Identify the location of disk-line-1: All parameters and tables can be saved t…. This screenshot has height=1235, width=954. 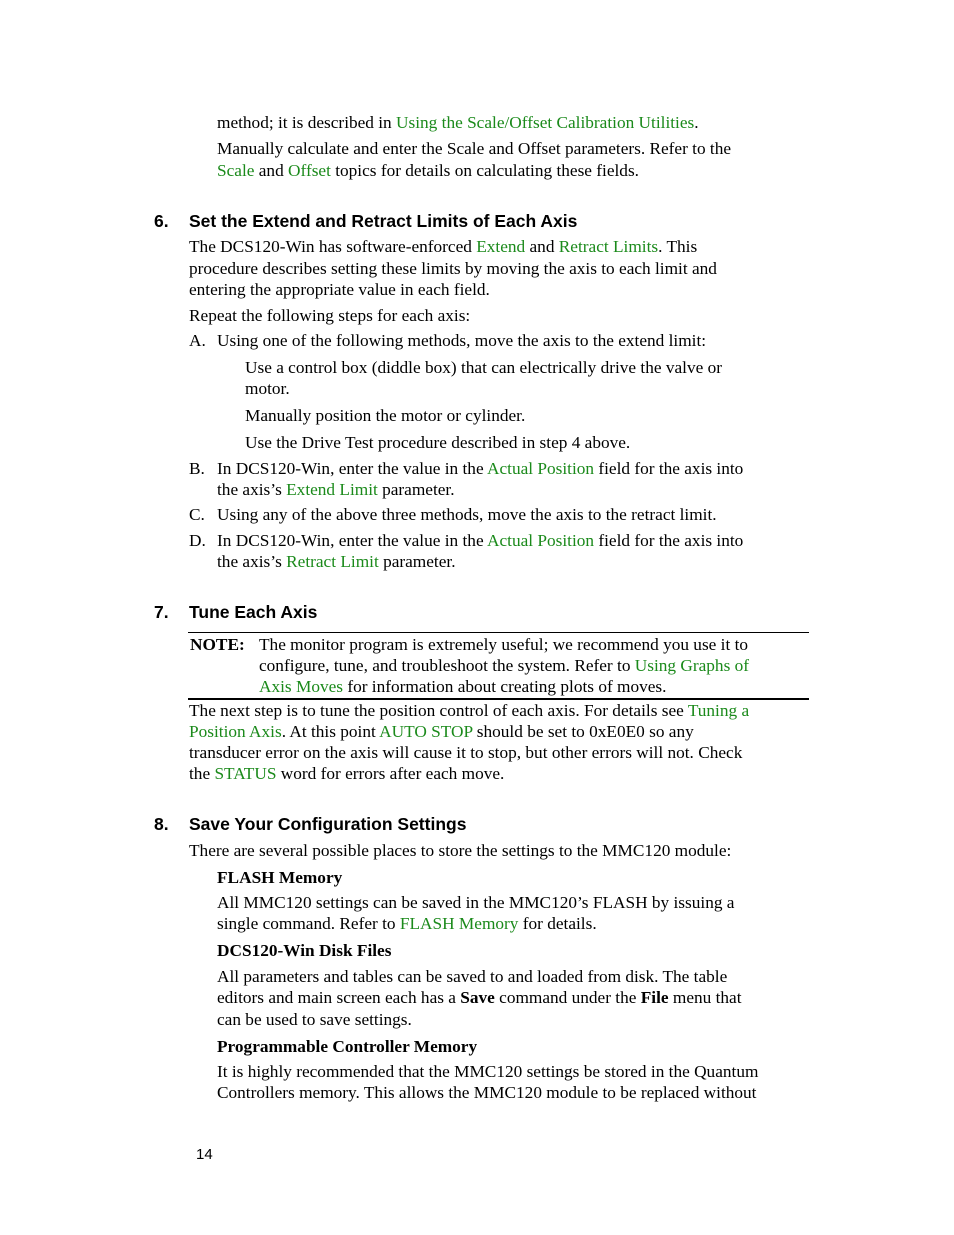
(472, 976).